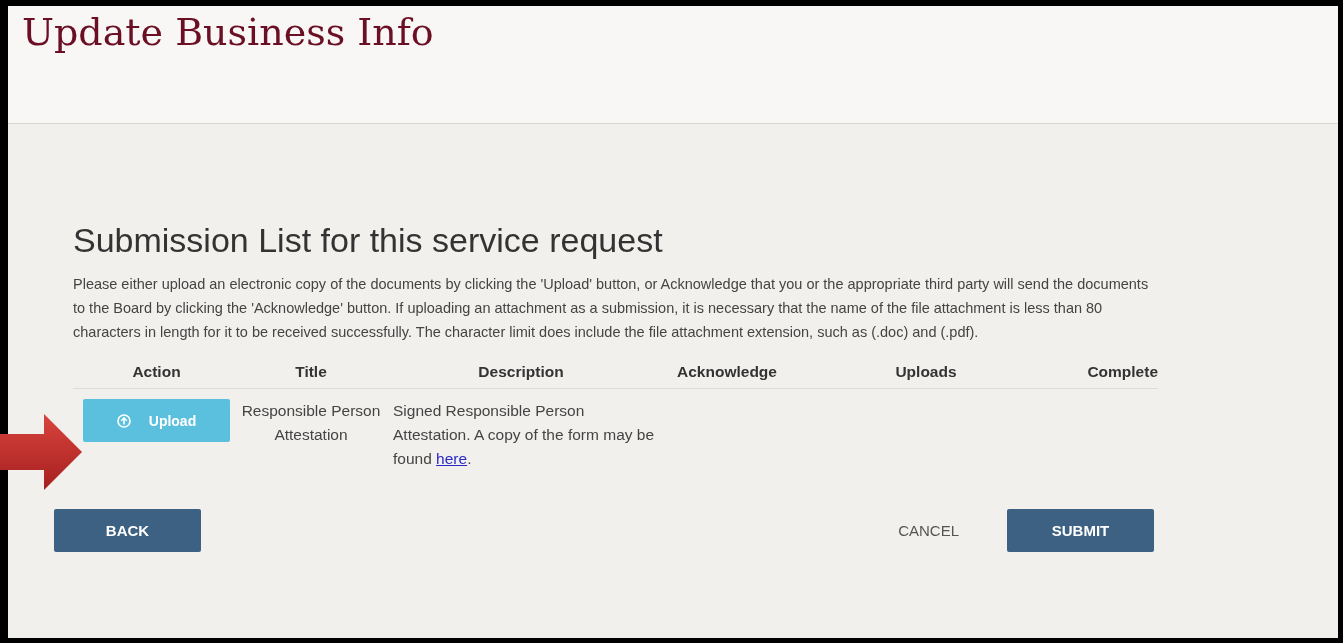 The height and width of the screenshot is (643, 1343). I want to click on upload-icon, so click(123, 420).